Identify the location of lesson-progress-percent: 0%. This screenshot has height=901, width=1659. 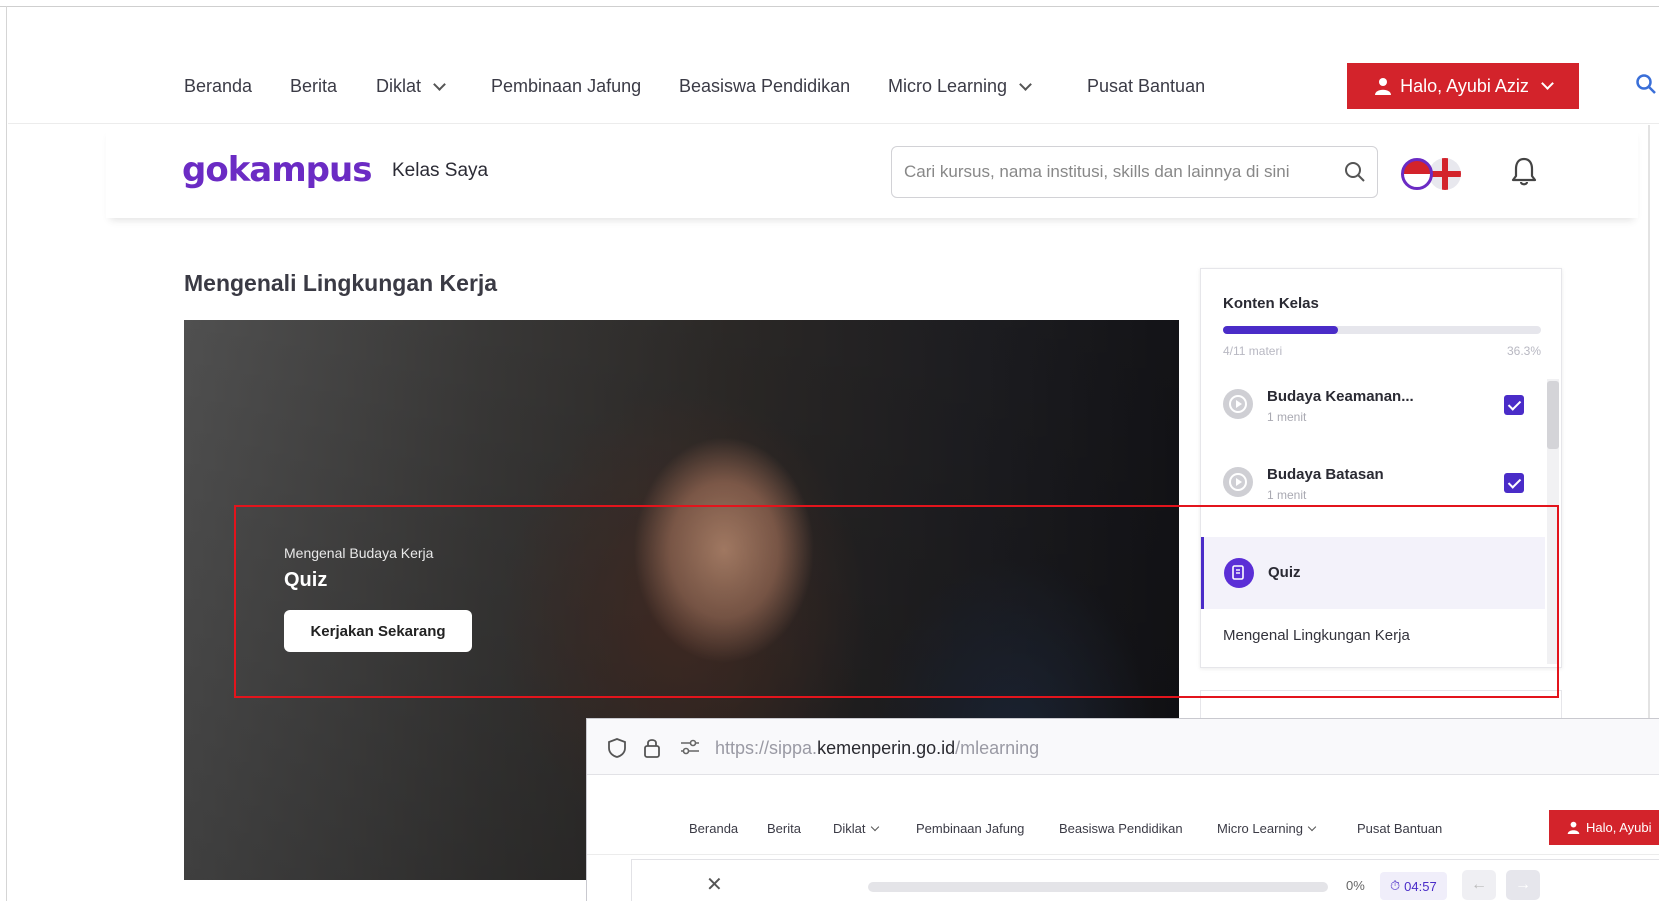
(1355, 885).